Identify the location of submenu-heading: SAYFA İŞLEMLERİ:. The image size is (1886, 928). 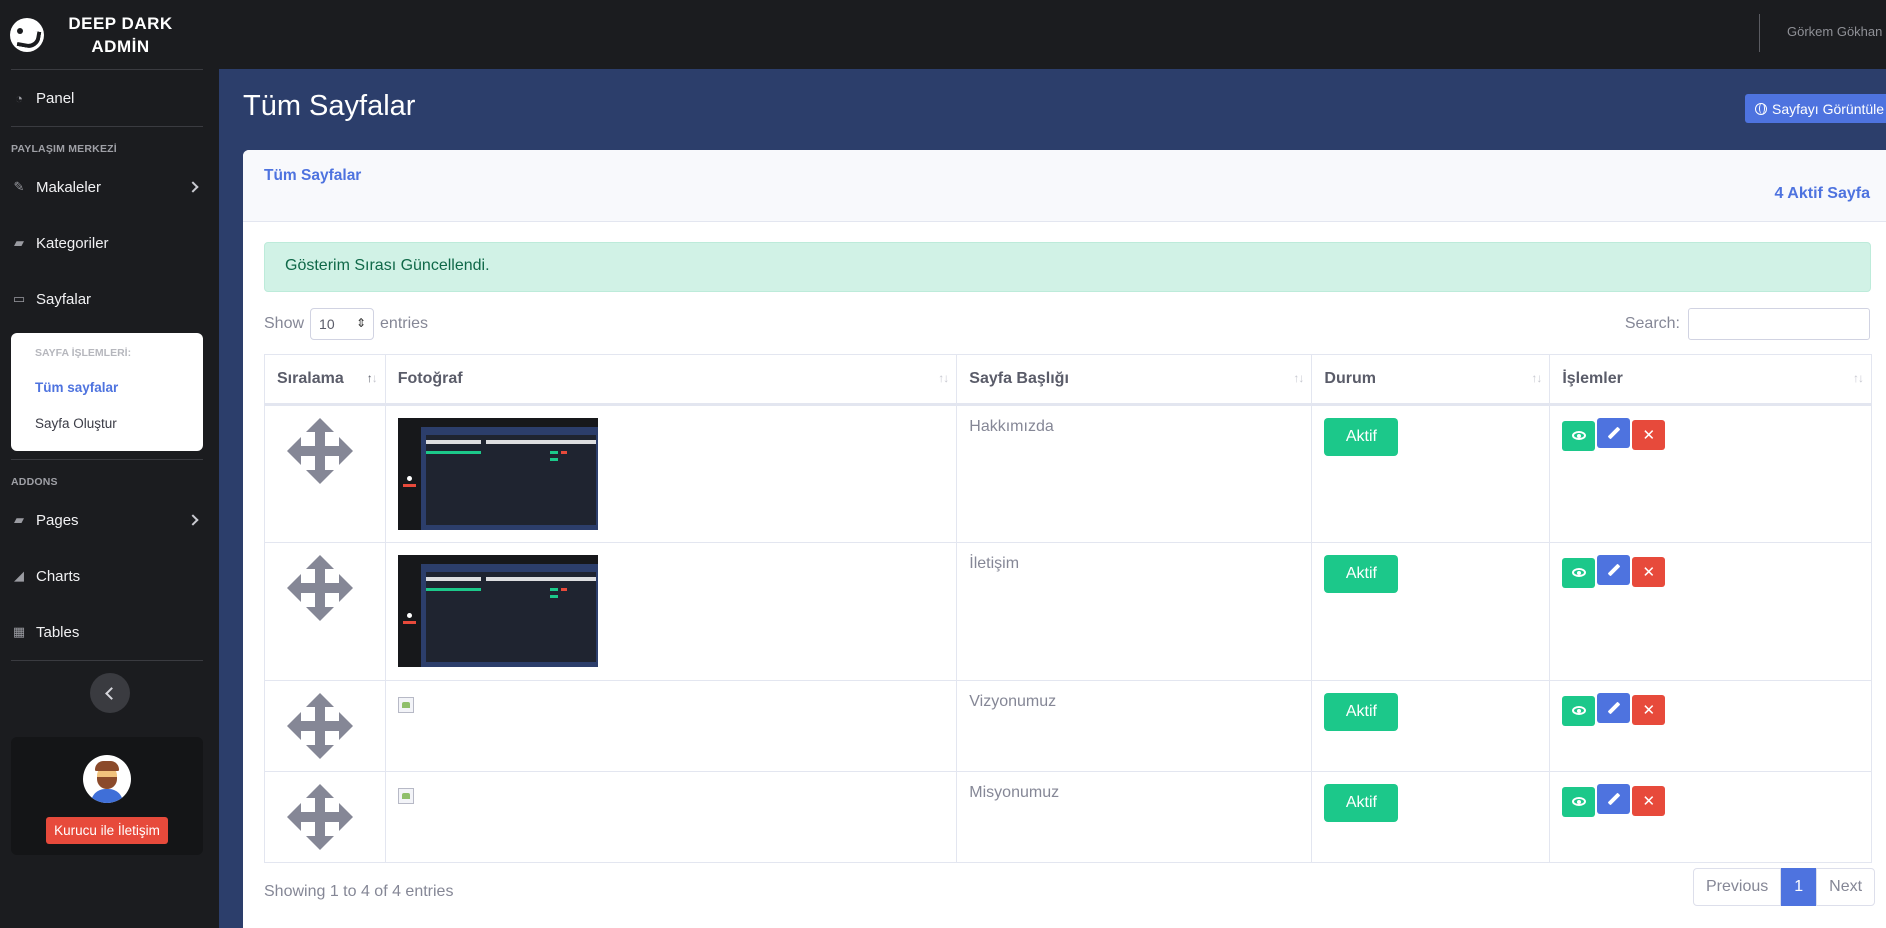
(83, 353).